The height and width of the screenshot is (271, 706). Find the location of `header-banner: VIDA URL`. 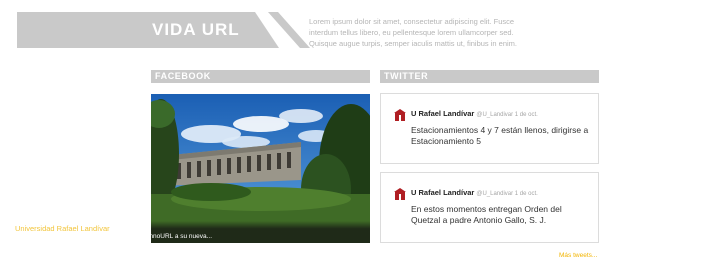

header-banner: VIDA URL is located at coordinates (163, 30).